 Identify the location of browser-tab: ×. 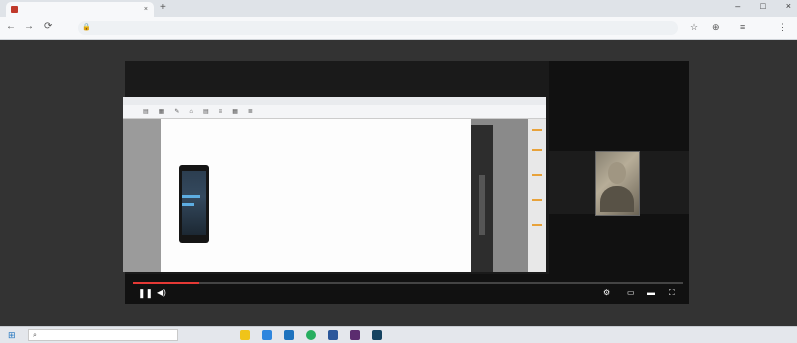
(80, 9).